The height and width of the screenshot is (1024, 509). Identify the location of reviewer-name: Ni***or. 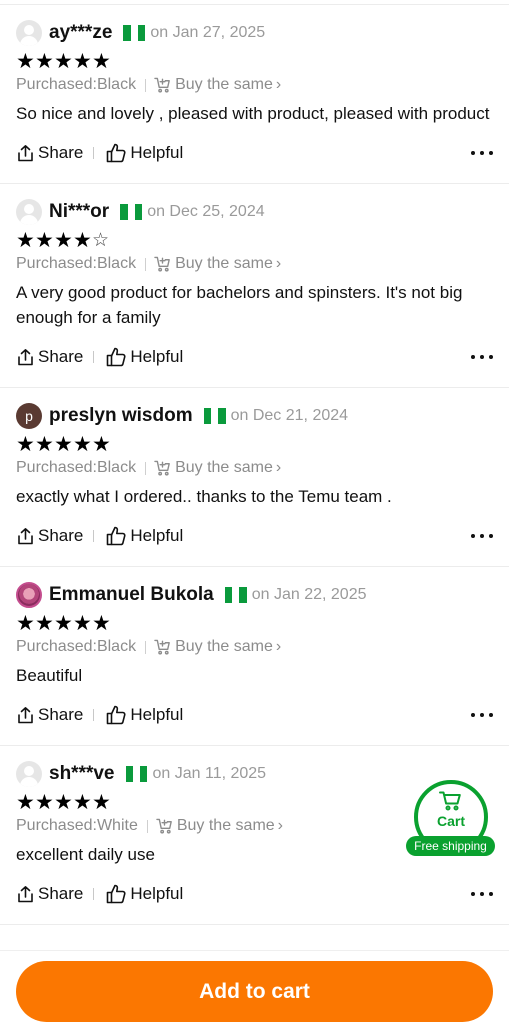
(79, 212).